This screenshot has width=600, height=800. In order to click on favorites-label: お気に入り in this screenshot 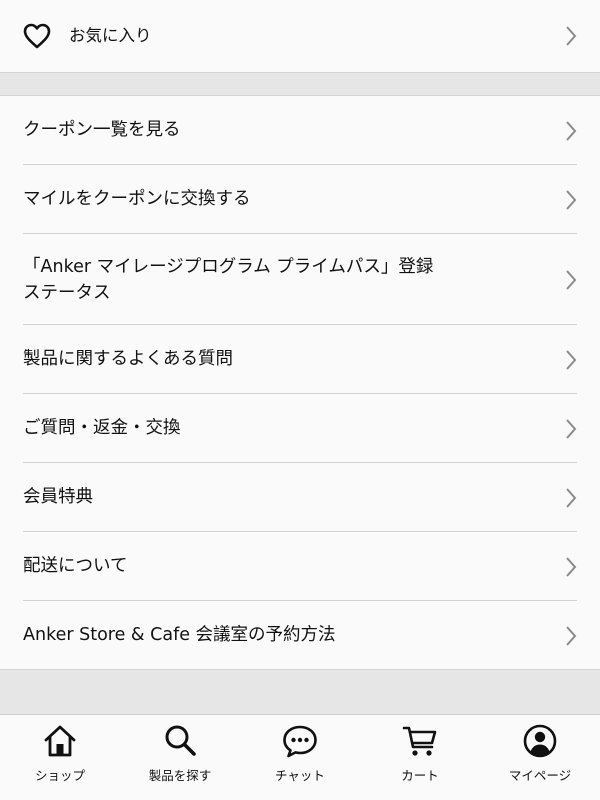, I will do `click(110, 35)`.